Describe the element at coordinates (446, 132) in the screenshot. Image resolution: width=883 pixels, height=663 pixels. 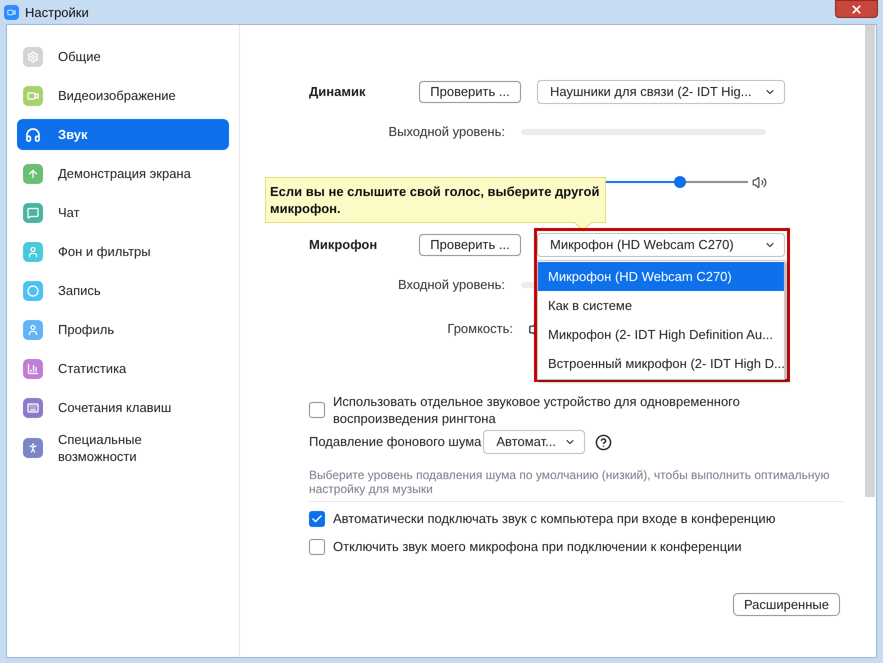
I see `output-level-label: Выходной уровень:` at that location.